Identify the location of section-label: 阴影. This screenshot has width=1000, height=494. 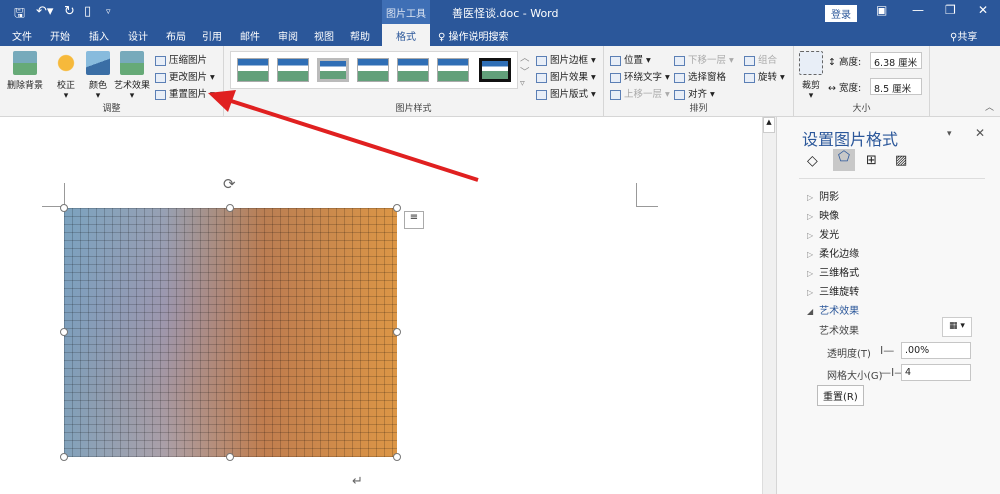
(829, 197).